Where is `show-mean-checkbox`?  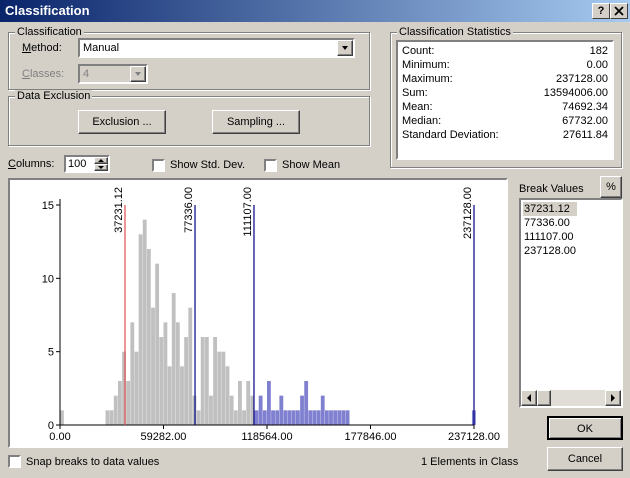
show-mean-checkbox is located at coordinates (270, 165).